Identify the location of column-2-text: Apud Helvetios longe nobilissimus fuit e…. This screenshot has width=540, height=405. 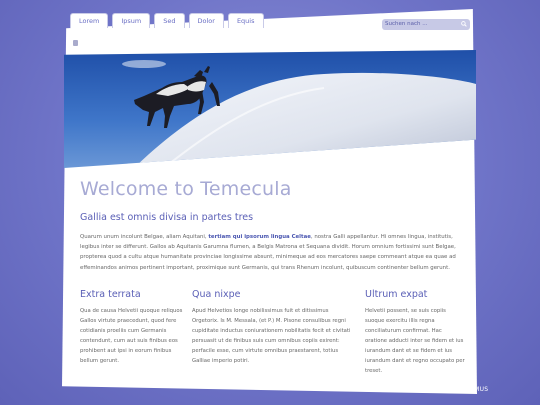
(271, 336).